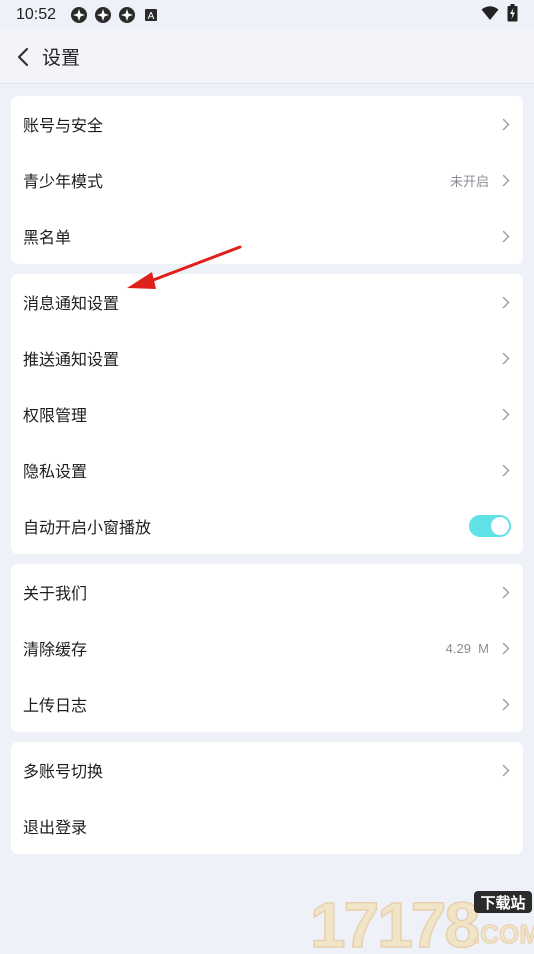  Describe the element at coordinates (500, 526) in the screenshot. I see `toggle-knob` at that location.